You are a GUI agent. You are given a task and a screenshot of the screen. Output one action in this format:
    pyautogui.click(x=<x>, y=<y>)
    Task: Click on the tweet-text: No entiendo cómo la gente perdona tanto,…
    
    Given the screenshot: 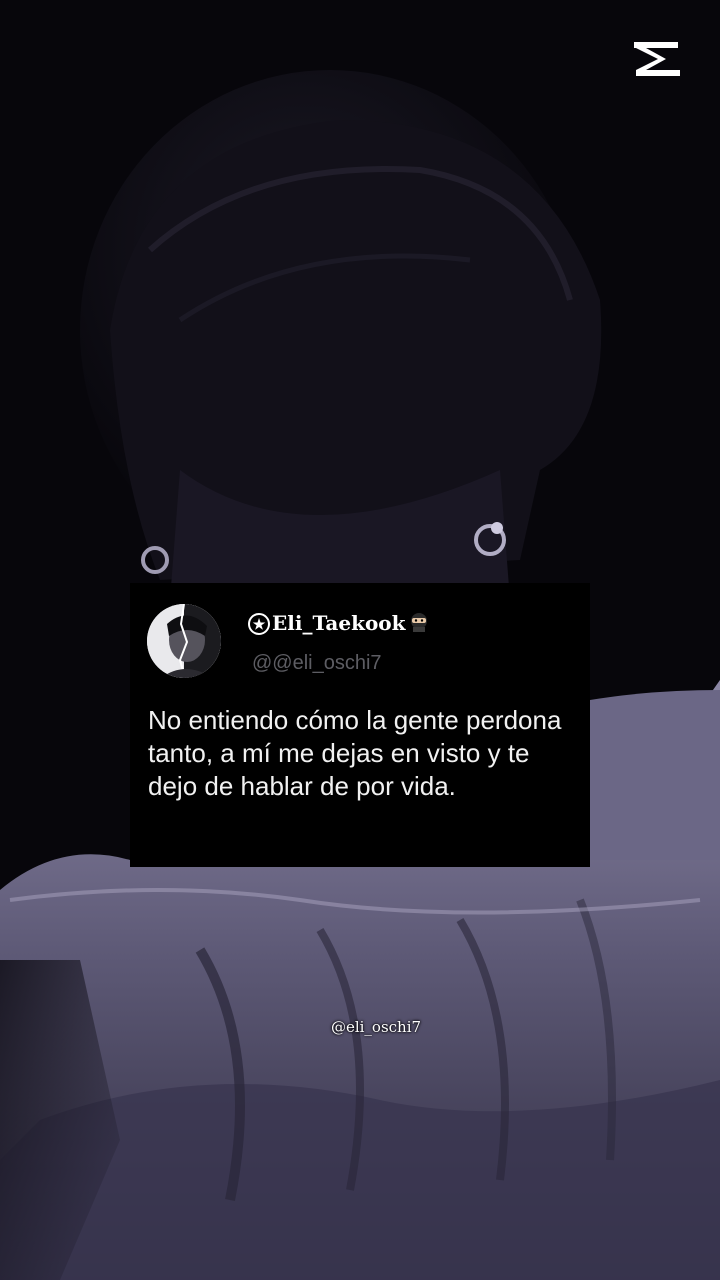 What is the action you would take?
    pyautogui.click(x=355, y=753)
    